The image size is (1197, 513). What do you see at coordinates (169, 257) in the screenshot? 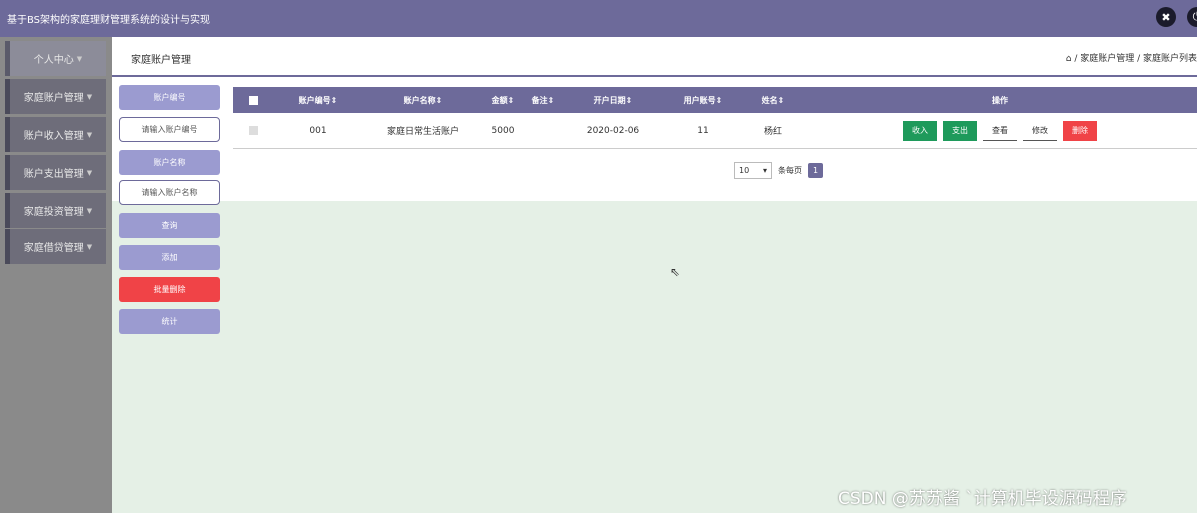
I see `add-button: 添加` at bounding box center [169, 257].